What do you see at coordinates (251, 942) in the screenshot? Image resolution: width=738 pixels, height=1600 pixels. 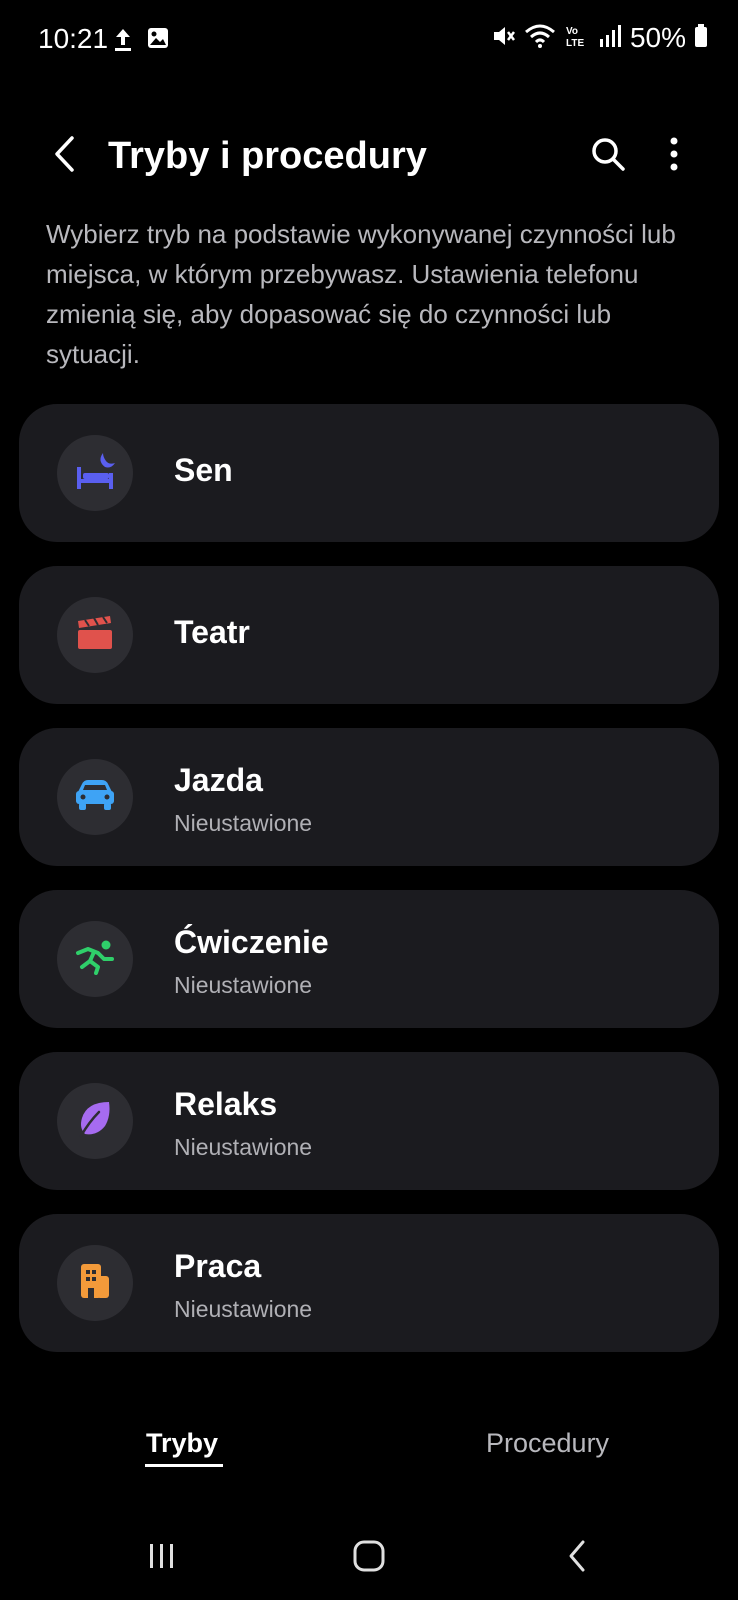 I see `mode-title: Ćwiczenie` at bounding box center [251, 942].